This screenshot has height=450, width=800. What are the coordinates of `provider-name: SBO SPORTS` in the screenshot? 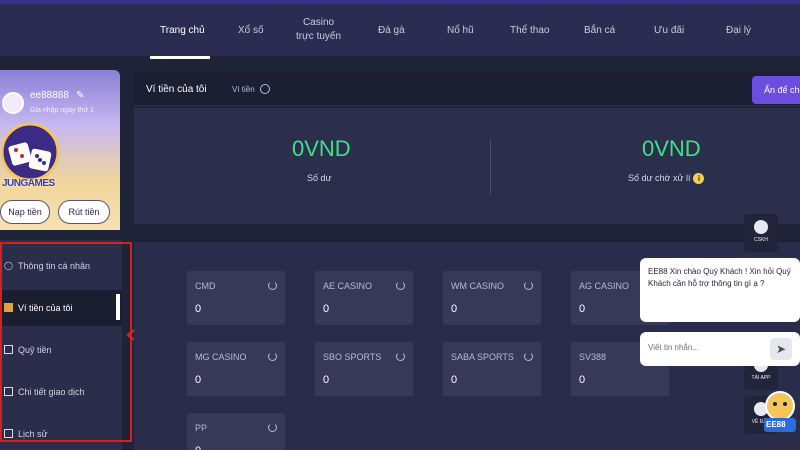 It's located at (352, 357).